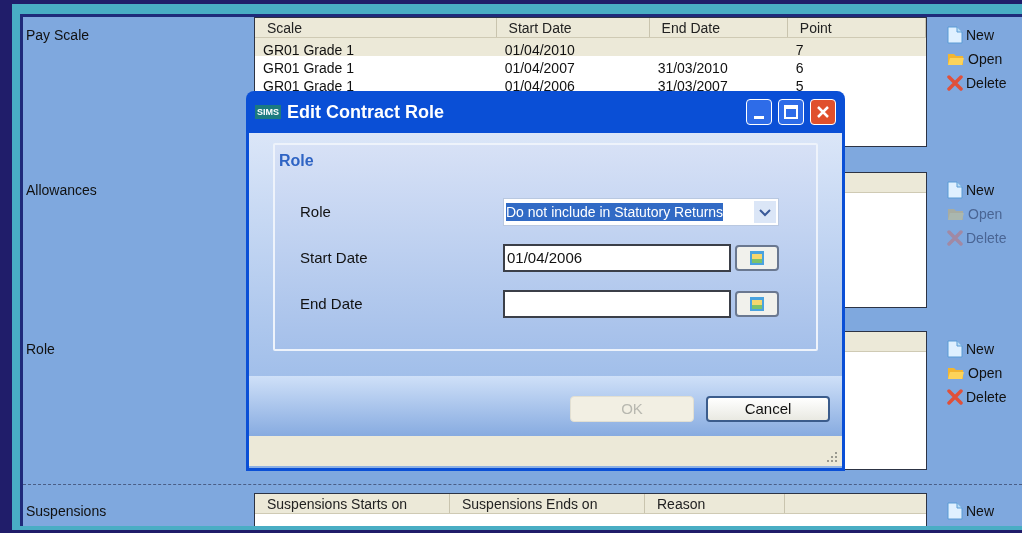 This screenshot has width=1022, height=533. I want to click on table-cell: 01/04/2006, so click(539, 86).